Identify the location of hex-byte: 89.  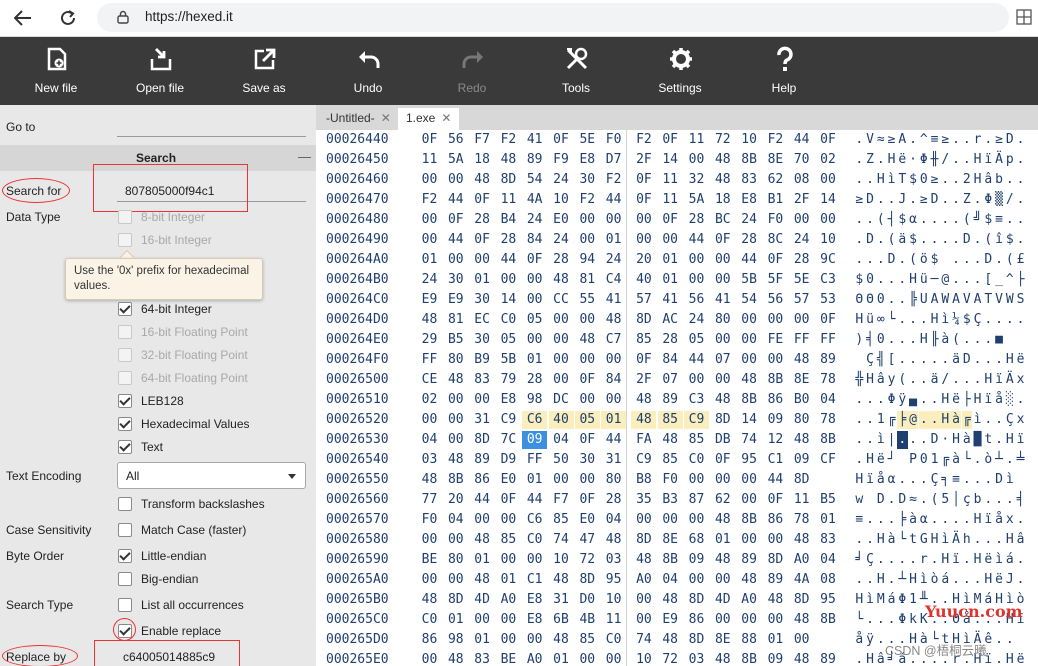
(482, 460).